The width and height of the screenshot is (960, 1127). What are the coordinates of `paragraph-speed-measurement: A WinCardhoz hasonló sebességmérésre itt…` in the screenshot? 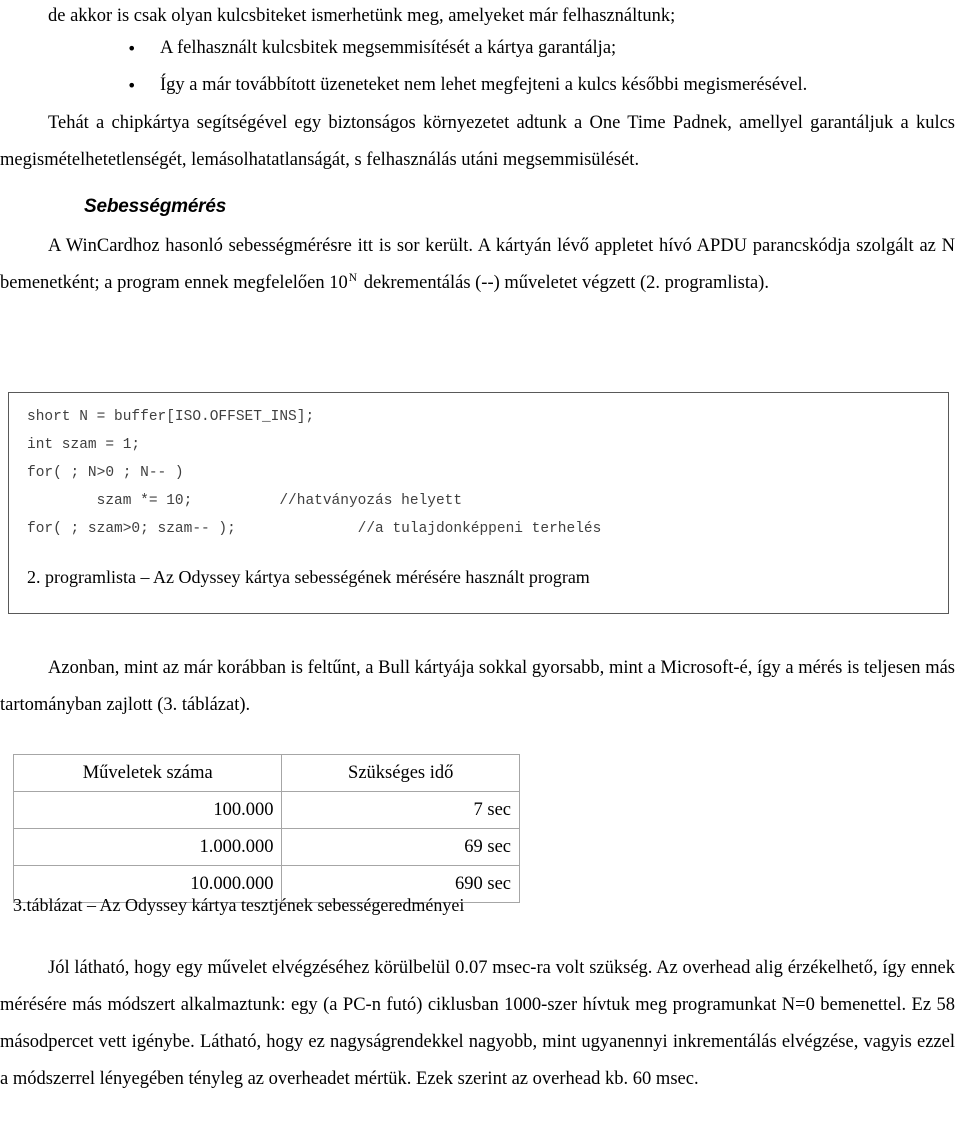 It's located at (477, 265).